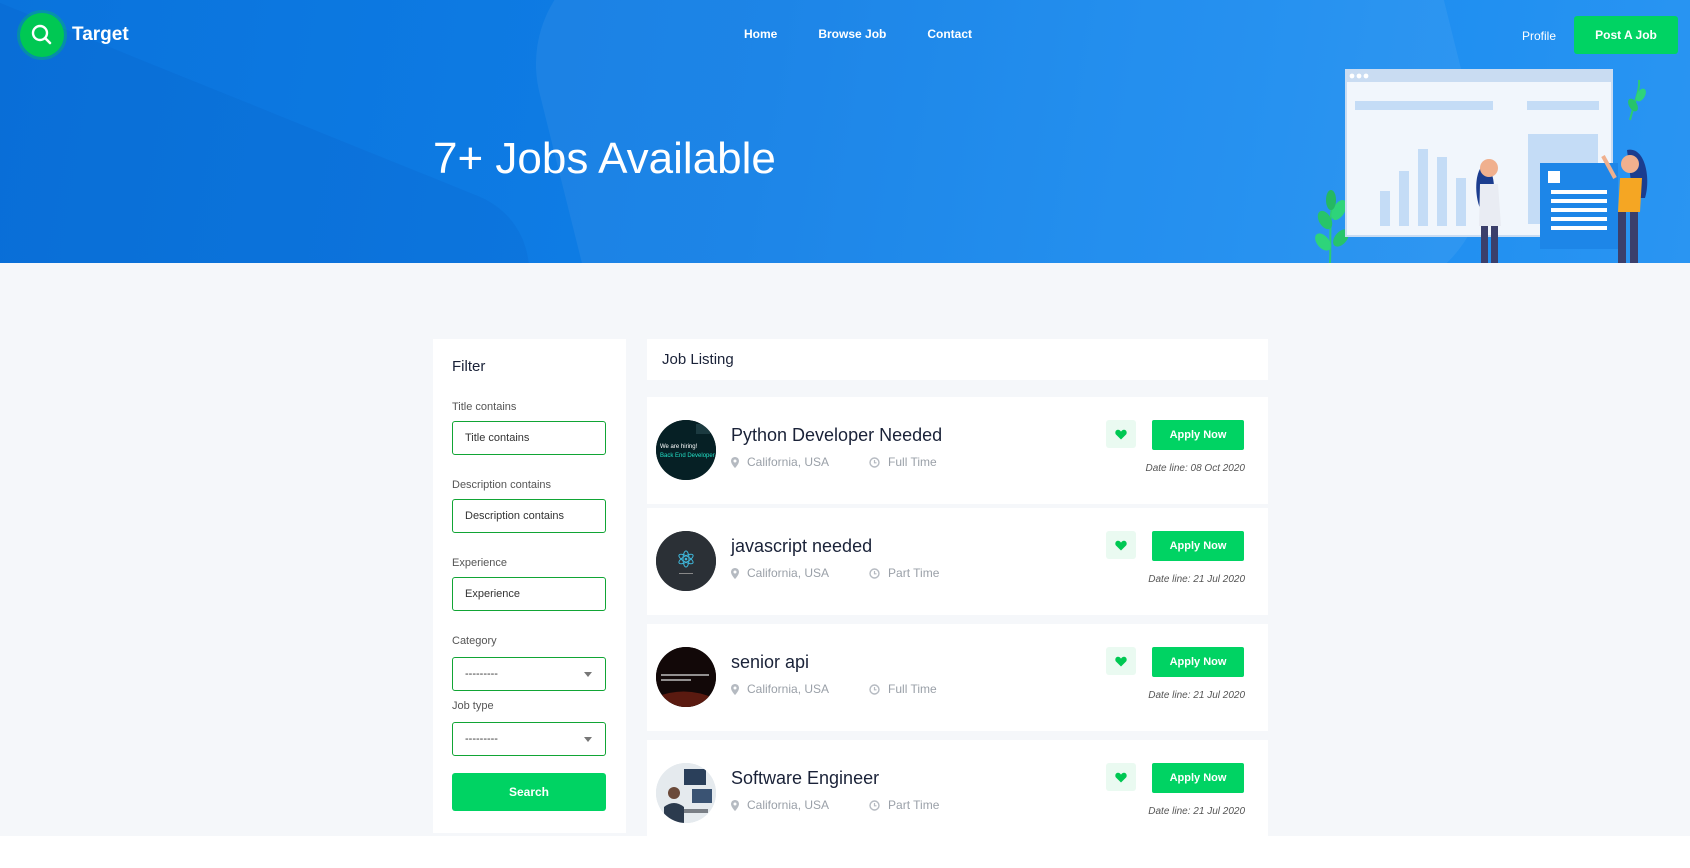 This screenshot has width=1690, height=868. What do you see at coordinates (484, 407) in the screenshot?
I see `title-label: Title contains` at bounding box center [484, 407].